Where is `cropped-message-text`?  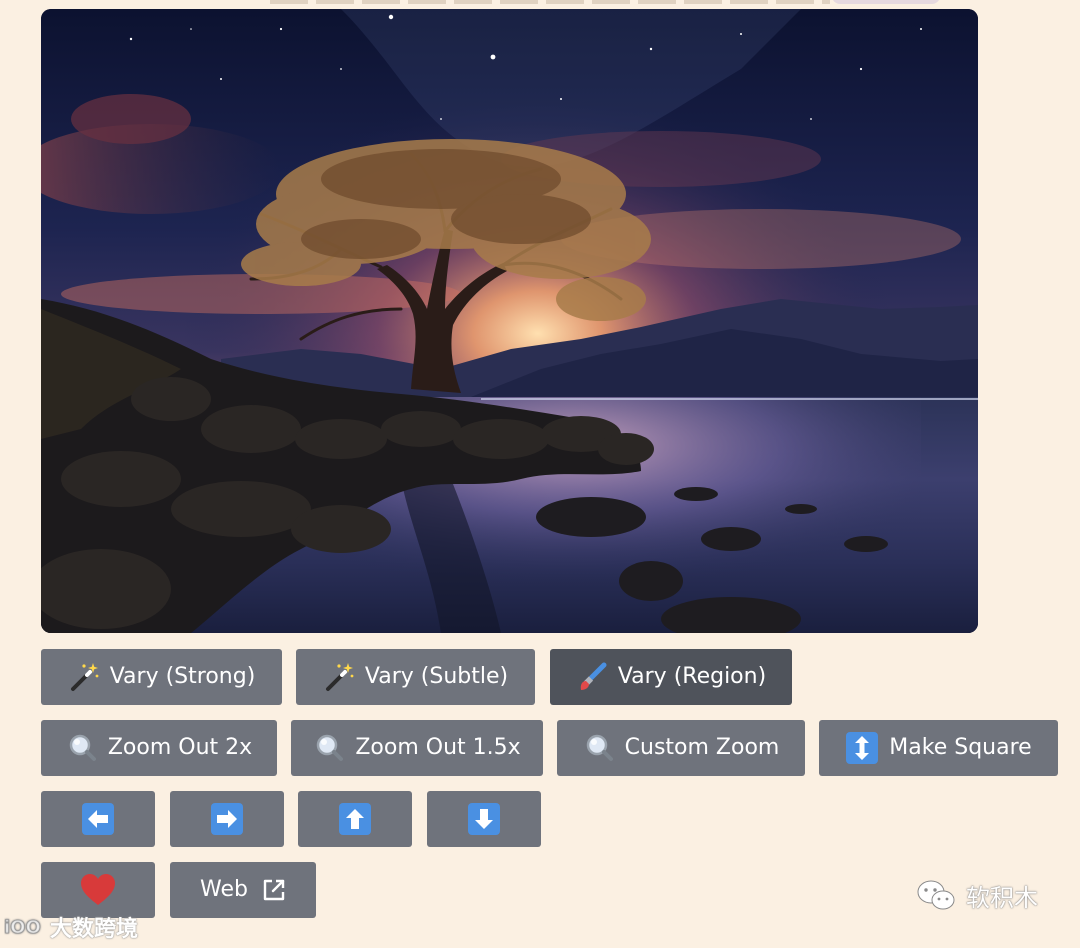 cropped-message-text is located at coordinates (605, 3).